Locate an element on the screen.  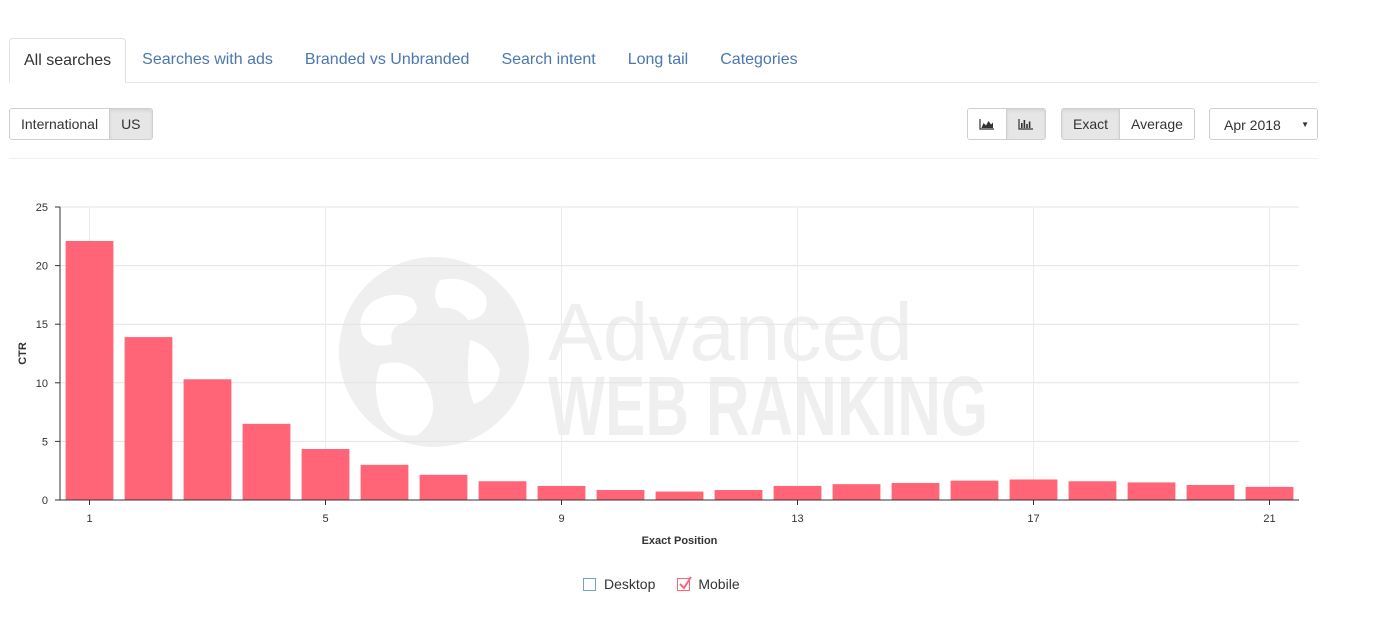
legend-checkbox-mobile is located at coordinates (685, 583).